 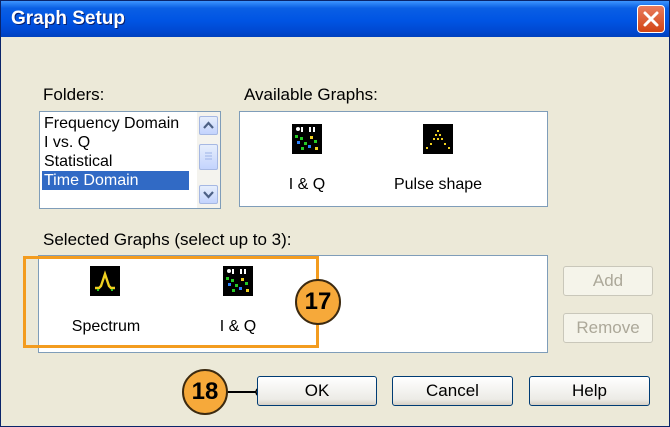 I want to click on close-button, so click(x=651, y=19).